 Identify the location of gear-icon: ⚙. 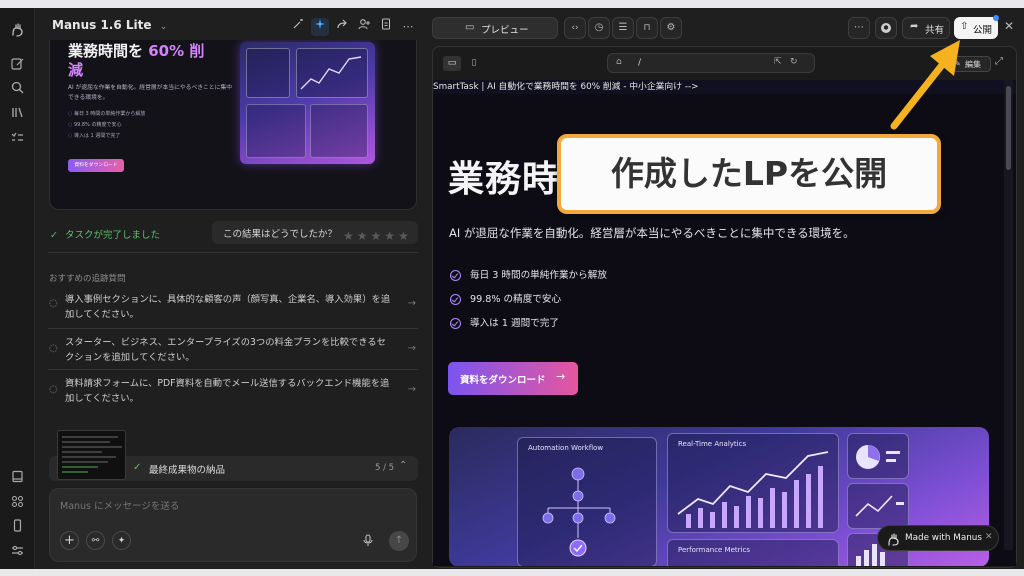
(671, 28).